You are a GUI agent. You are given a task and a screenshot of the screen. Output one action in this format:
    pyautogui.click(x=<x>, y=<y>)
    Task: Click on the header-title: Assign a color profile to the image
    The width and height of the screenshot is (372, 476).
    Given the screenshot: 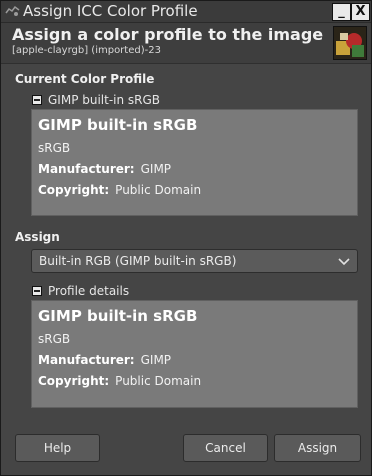 What is the action you would take?
    pyautogui.click(x=168, y=34)
    